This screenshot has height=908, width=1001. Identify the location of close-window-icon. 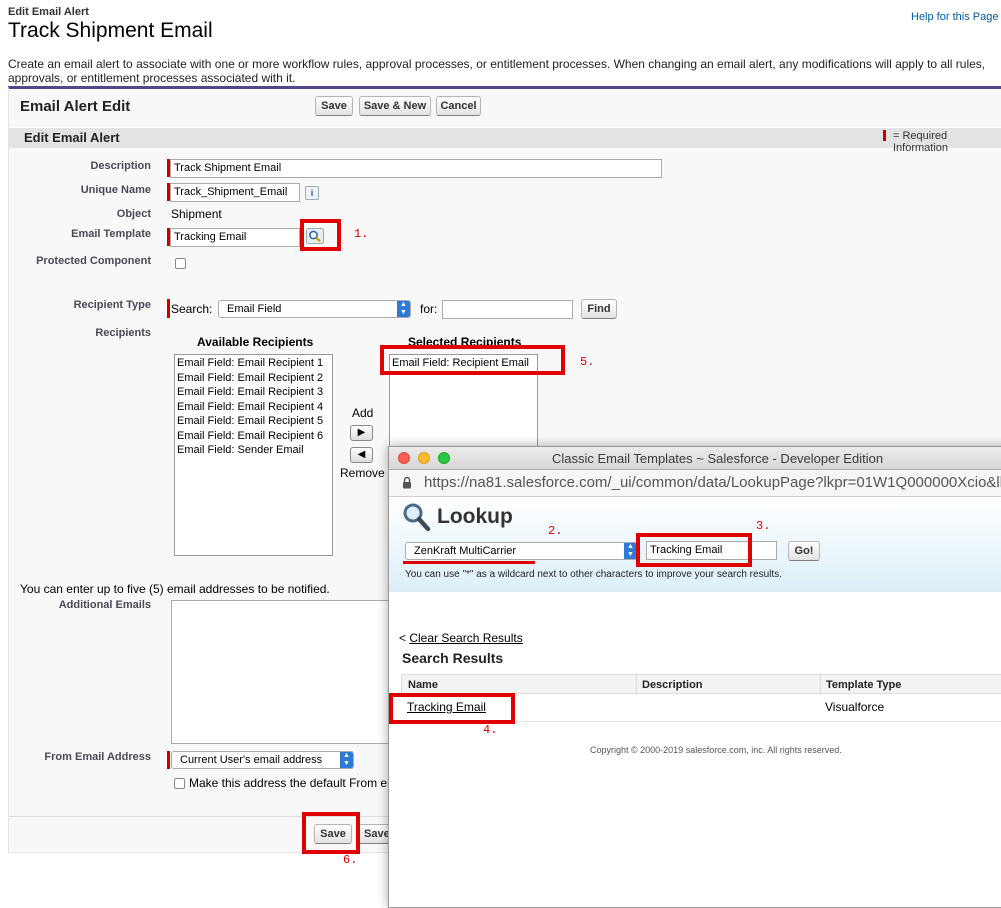
(404, 458).